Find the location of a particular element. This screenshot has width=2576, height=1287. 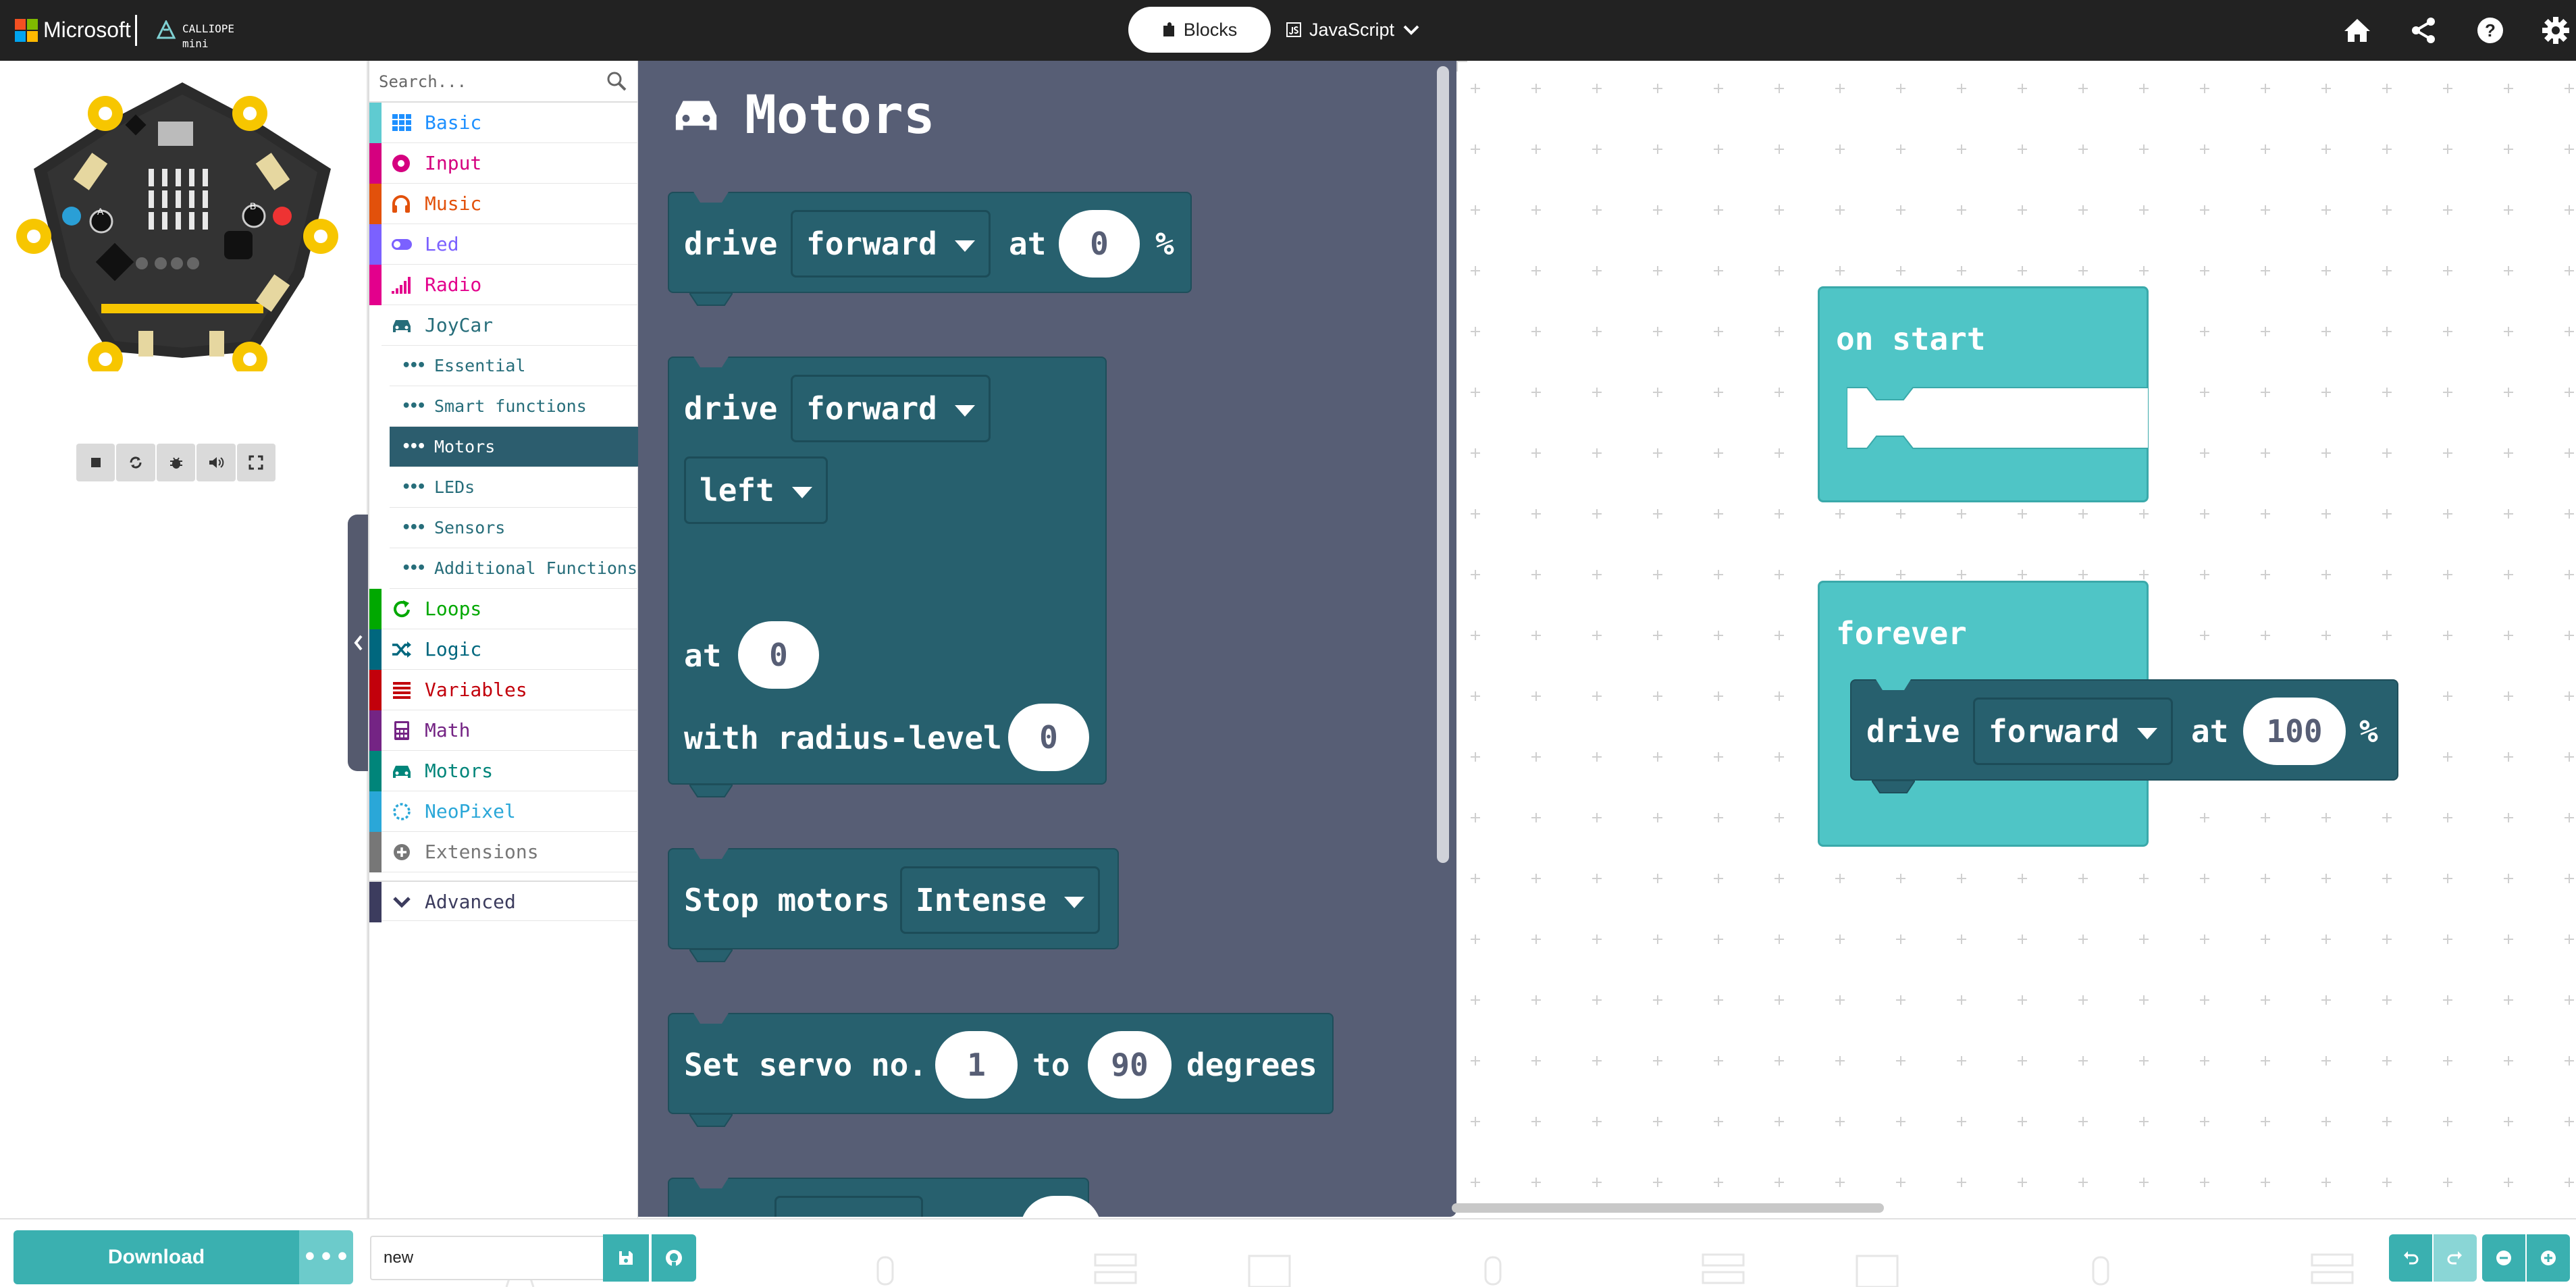

redo-button is located at coordinates (2455, 1258).